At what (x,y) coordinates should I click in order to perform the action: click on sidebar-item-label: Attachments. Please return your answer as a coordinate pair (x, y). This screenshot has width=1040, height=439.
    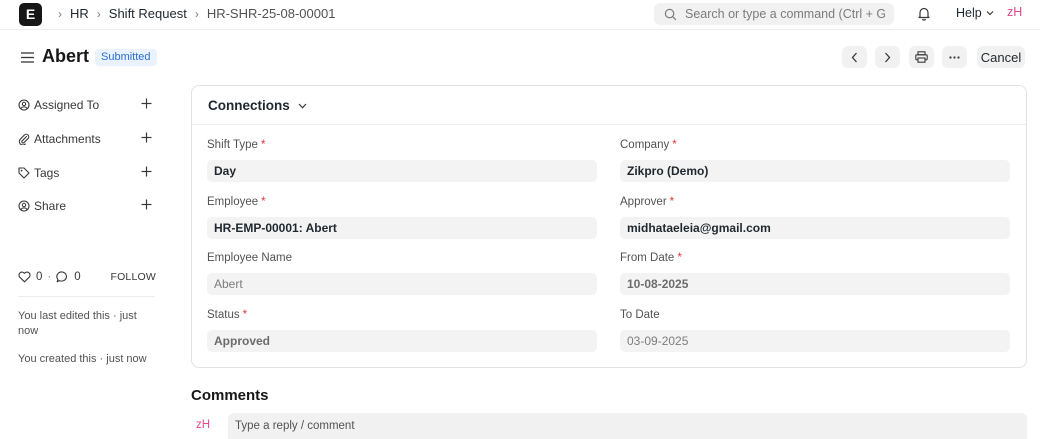
    Looking at the image, I should click on (67, 139).